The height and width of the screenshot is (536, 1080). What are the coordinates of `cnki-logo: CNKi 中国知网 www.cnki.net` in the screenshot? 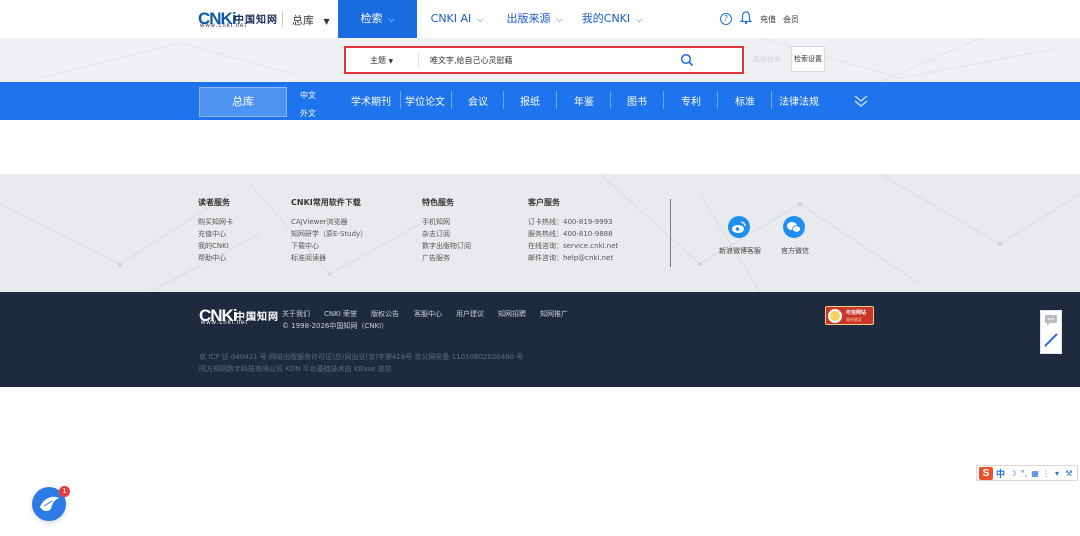 It's located at (238, 20).